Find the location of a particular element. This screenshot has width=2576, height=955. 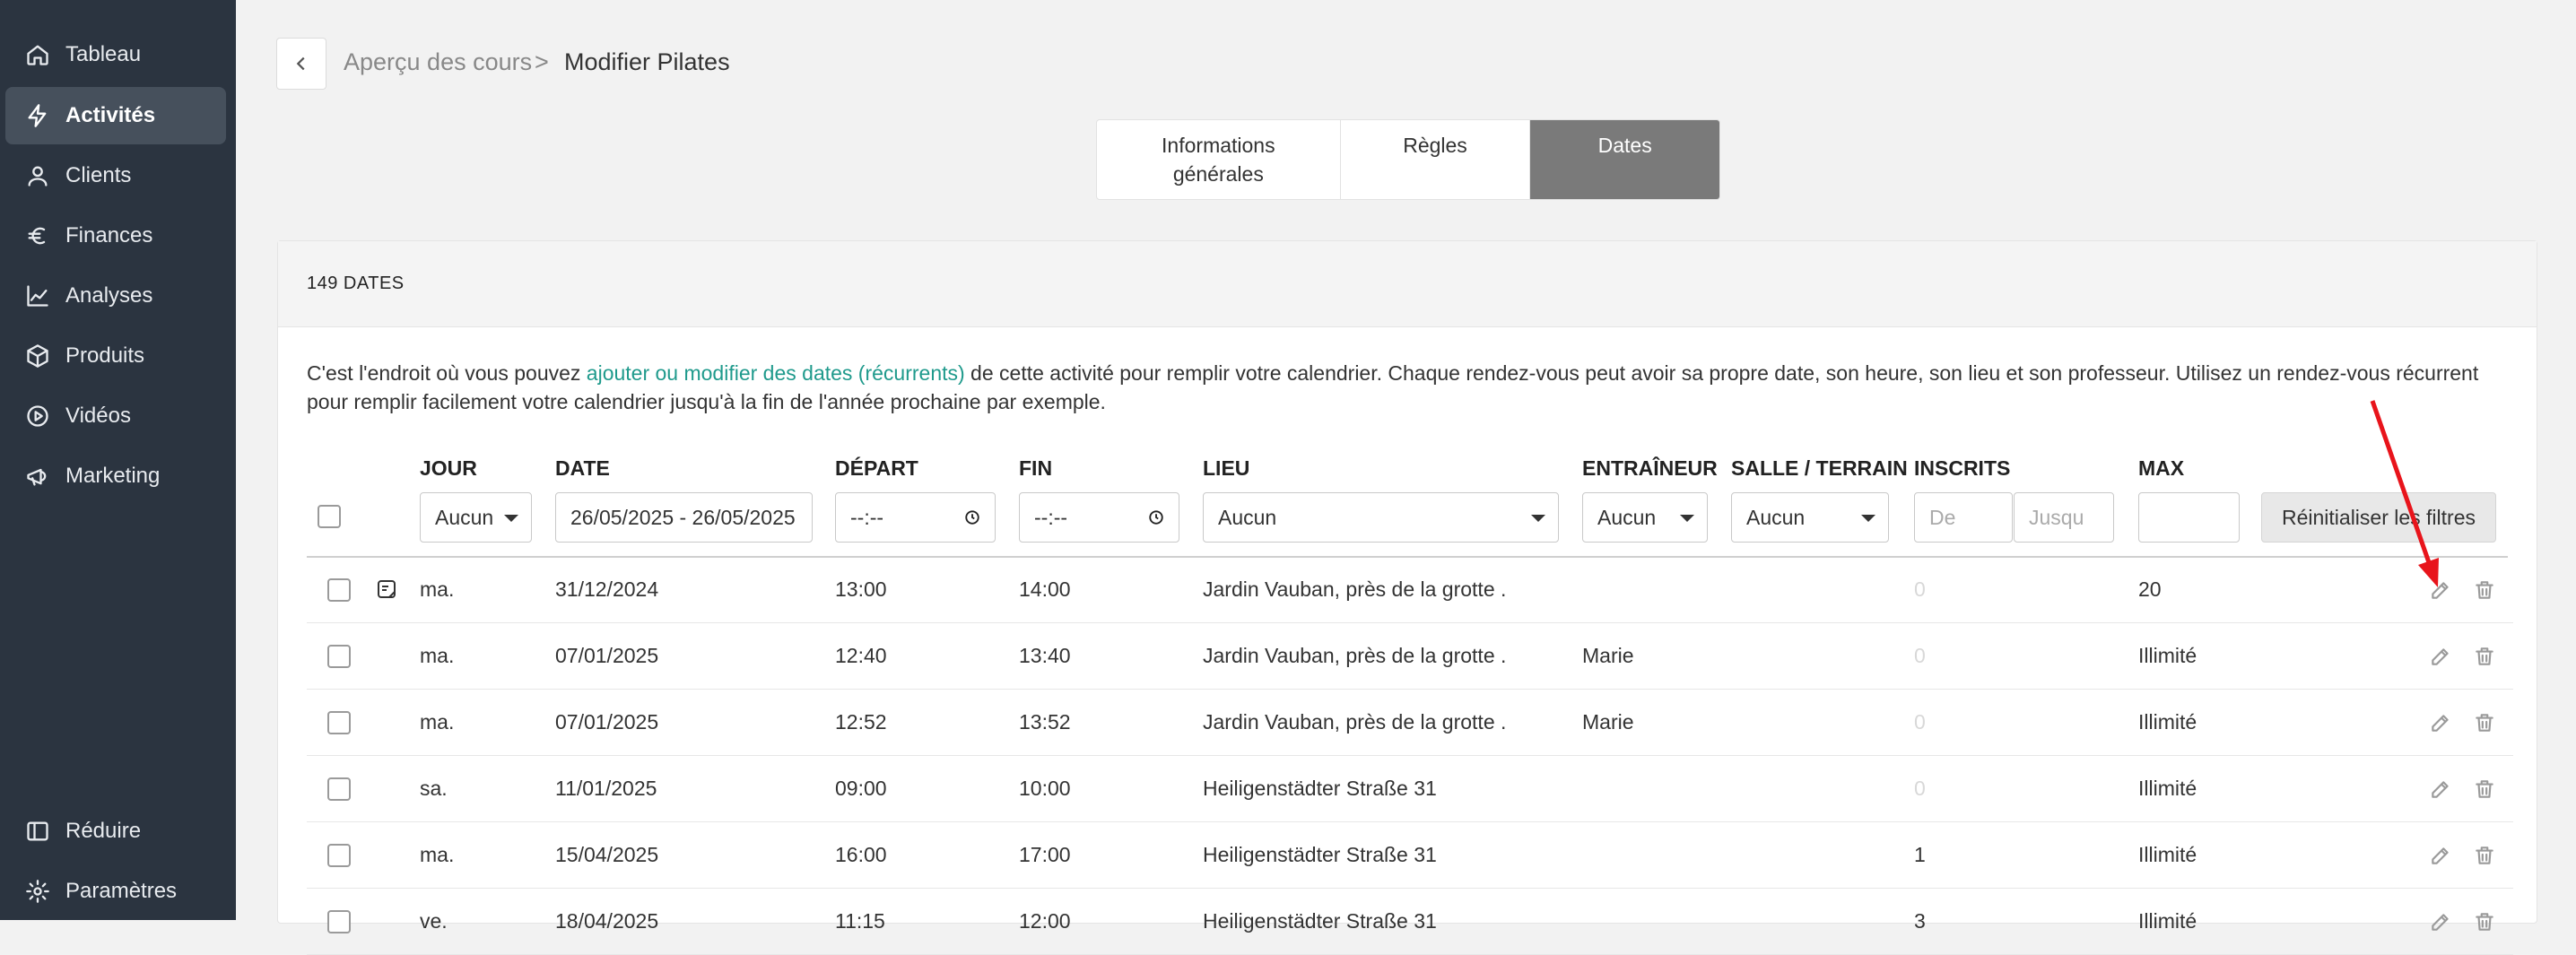

cell-jour: sa. is located at coordinates (434, 788).